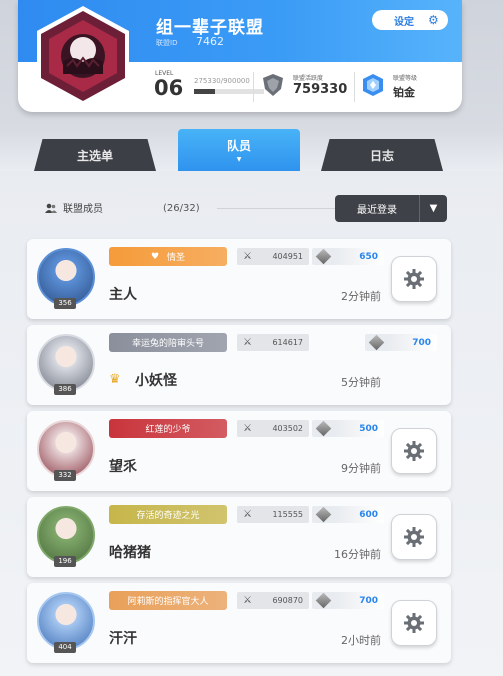 This screenshot has width=503, height=676. What do you see at coordinates (287, 600) in the screenshot?
I see `member-power-value: 690870` at bounding box center [287, 600].